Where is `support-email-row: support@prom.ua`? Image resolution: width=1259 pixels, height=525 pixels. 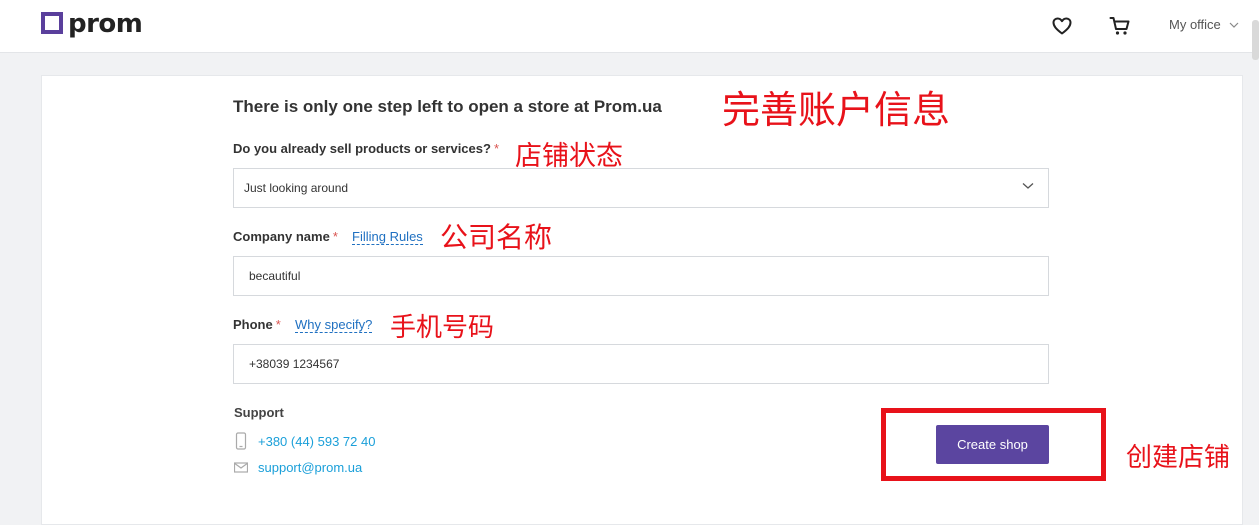
support-email-row: support@prom.ua is located at coordinates (298, 467).